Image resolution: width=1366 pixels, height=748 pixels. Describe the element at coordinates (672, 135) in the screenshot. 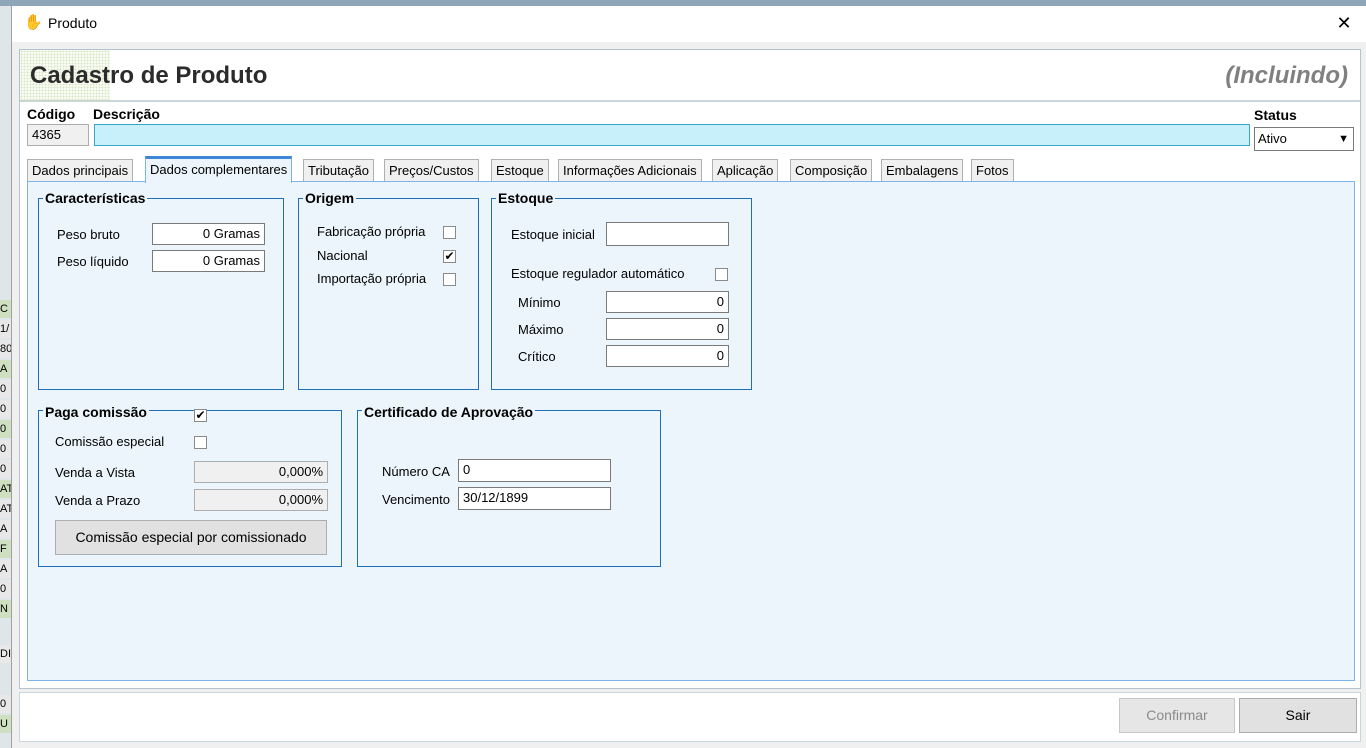

I see `descricao-field` at that location.